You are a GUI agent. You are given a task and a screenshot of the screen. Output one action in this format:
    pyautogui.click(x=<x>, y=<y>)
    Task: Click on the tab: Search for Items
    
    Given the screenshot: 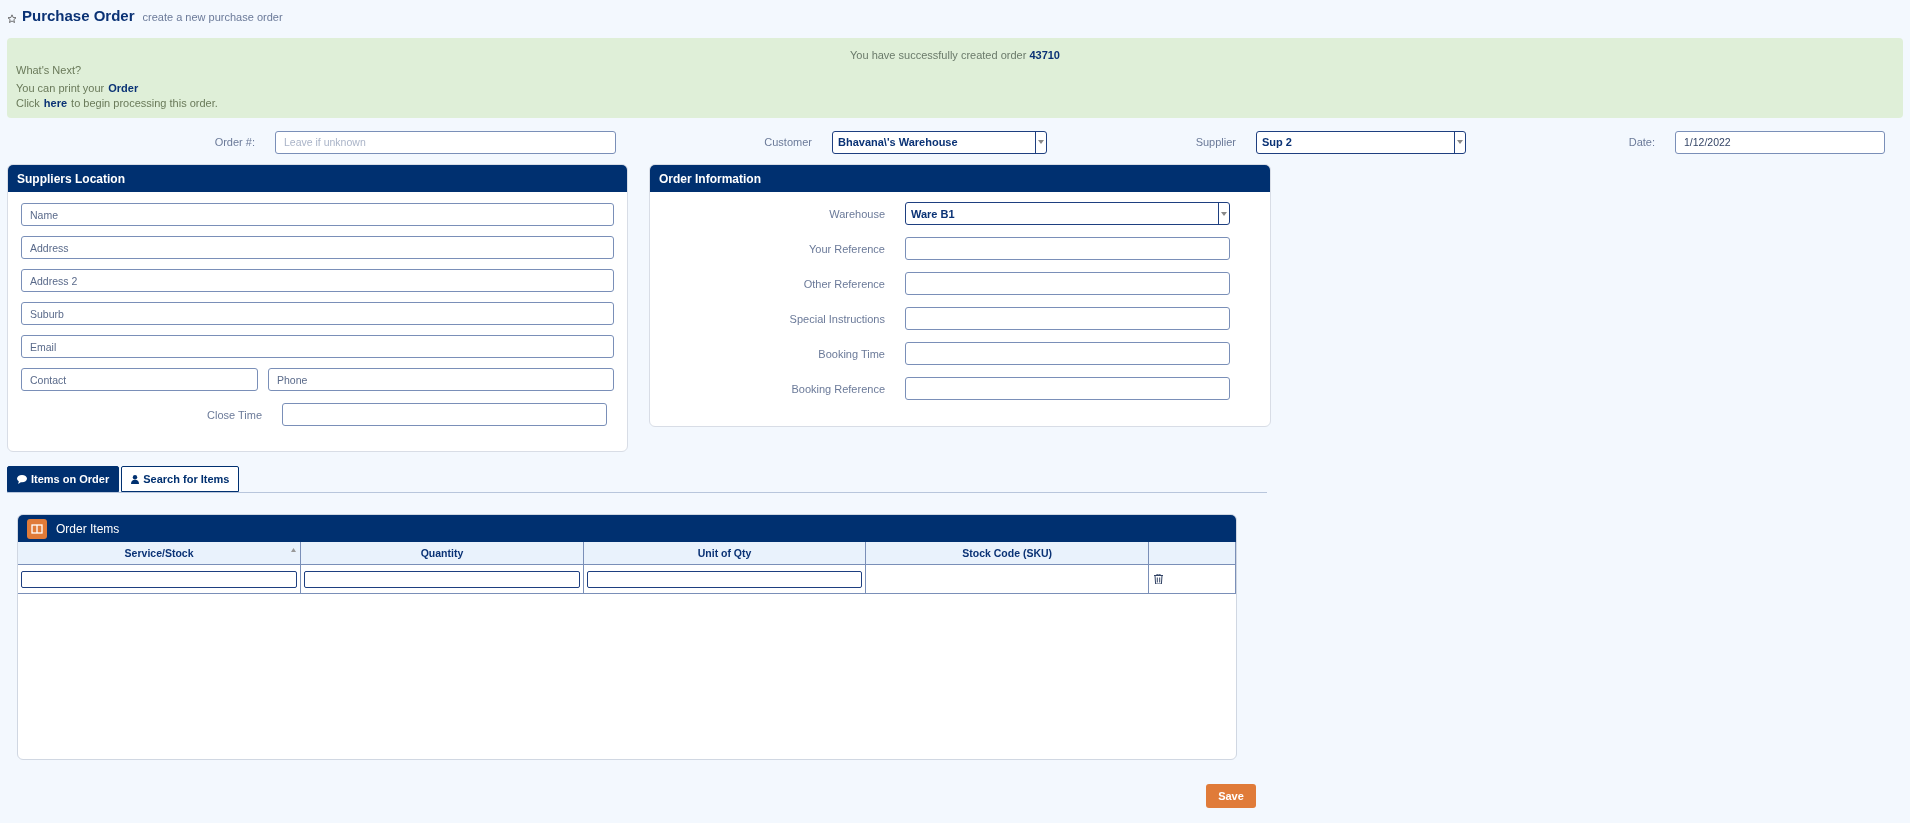 What is the action you would take?
    pyautogui.click(x=180, y=479)
    